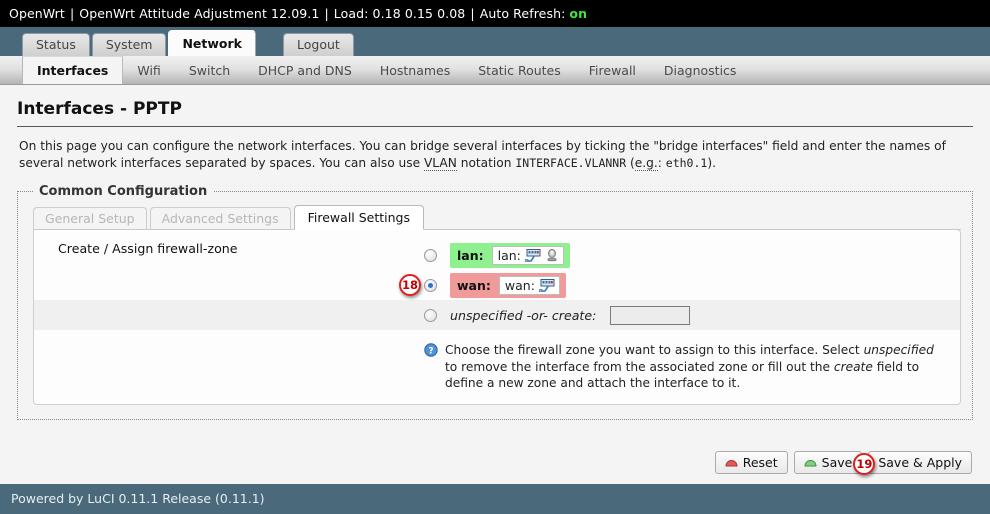 The height and width of the screenshot is (514, 990). I want to click on help-em-unspecified: unspecified, so click(898, 350).